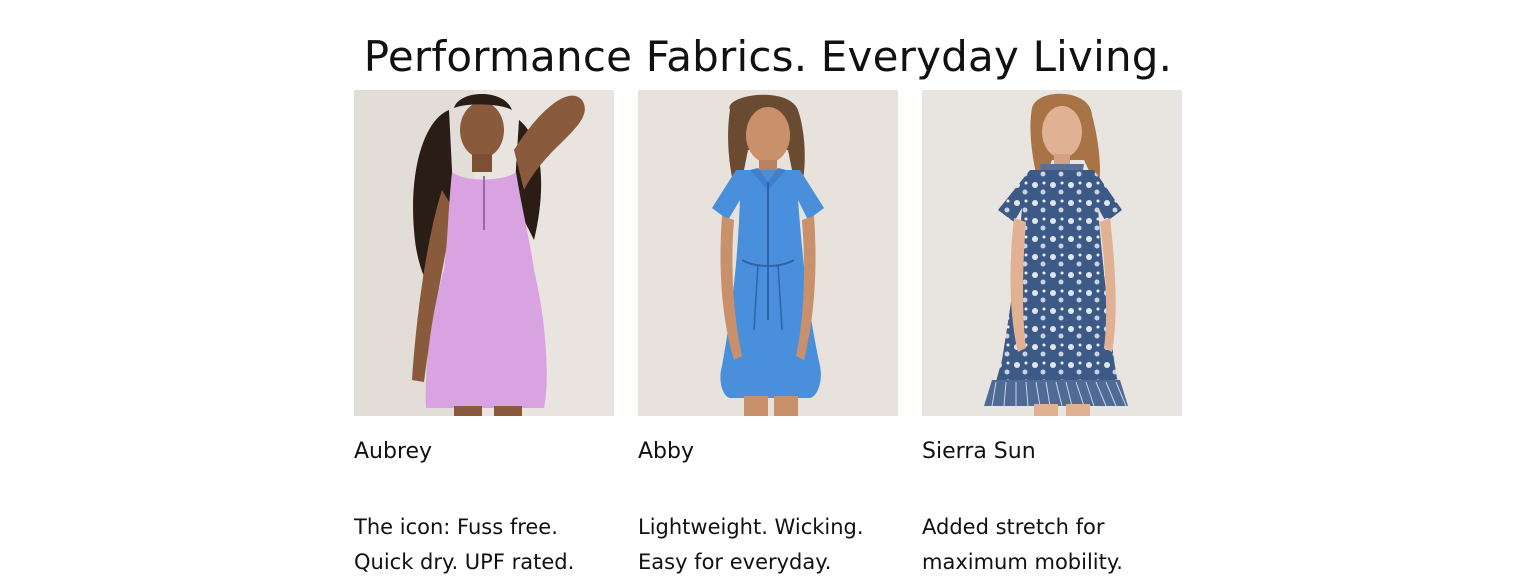 The image size is (1536, 580). Describe the element at coordinates (1052, 452) in the screenshot. I see `product-name: Sierra Sun` at that location.